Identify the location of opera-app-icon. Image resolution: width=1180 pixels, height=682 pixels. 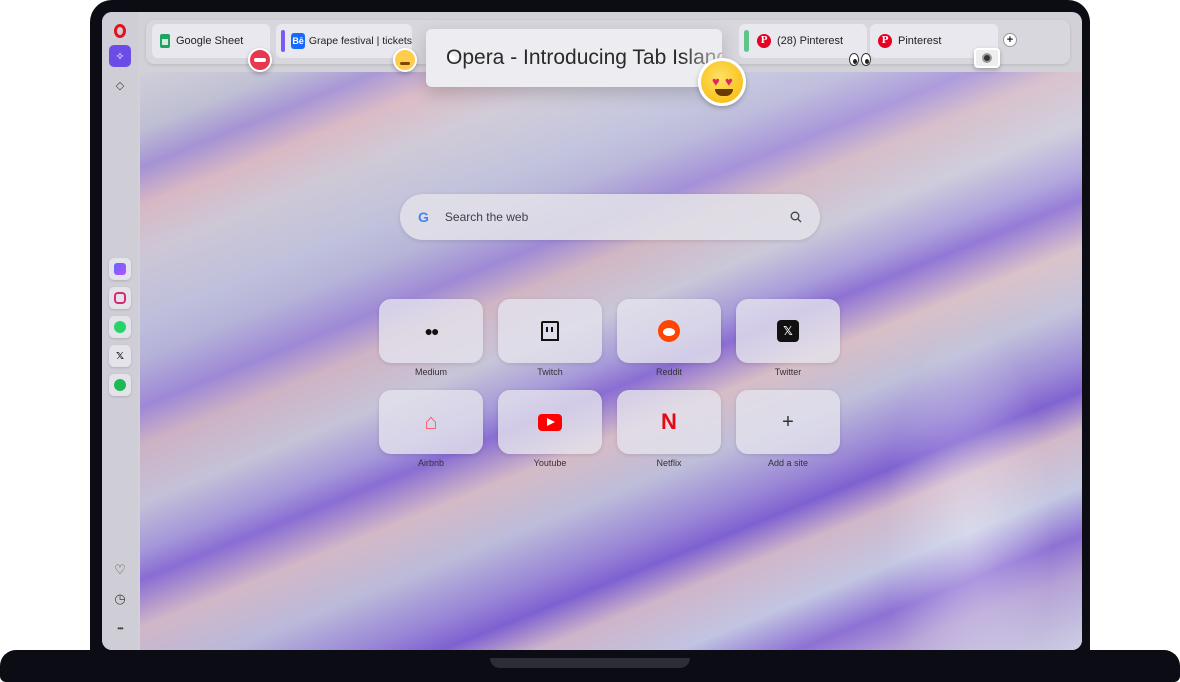
(120, 269).